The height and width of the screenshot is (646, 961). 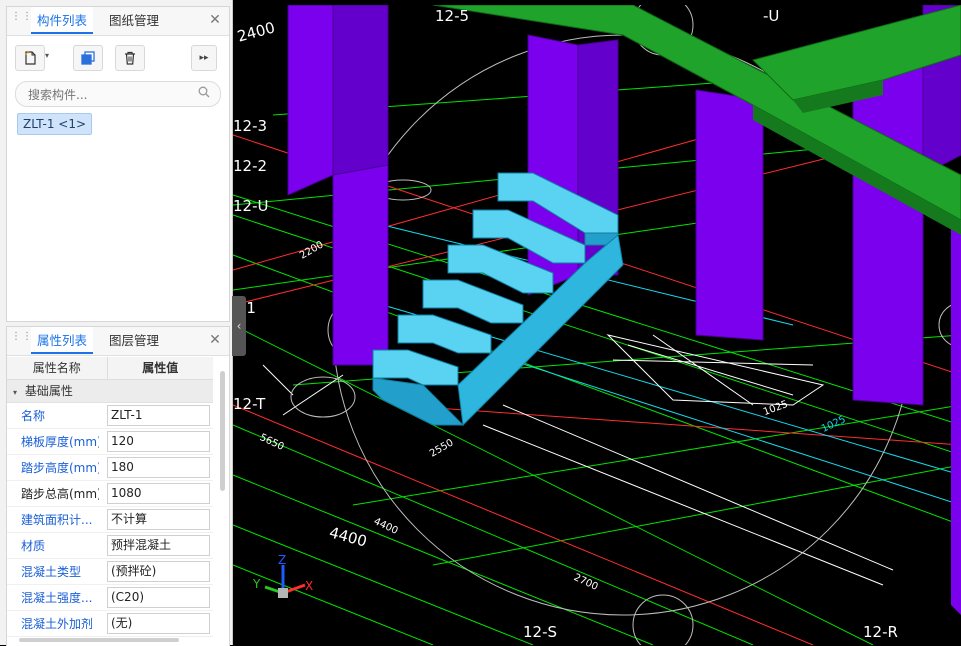 What do you see at coordinates (33, 546) in the screenshot?
I see `property-name: 材质` at bounding box center [33, 546].